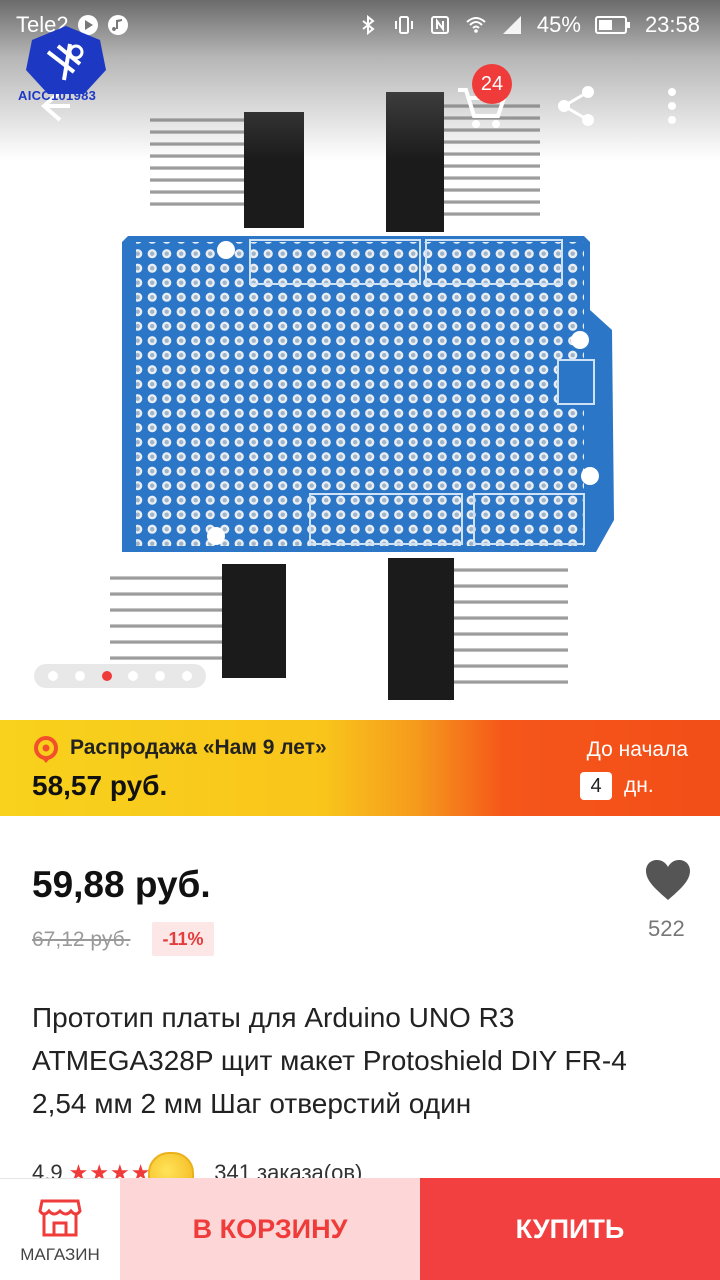 This screenshot has height=1280, width=720. I want to click on clock: 23:58, so click(672, 24).